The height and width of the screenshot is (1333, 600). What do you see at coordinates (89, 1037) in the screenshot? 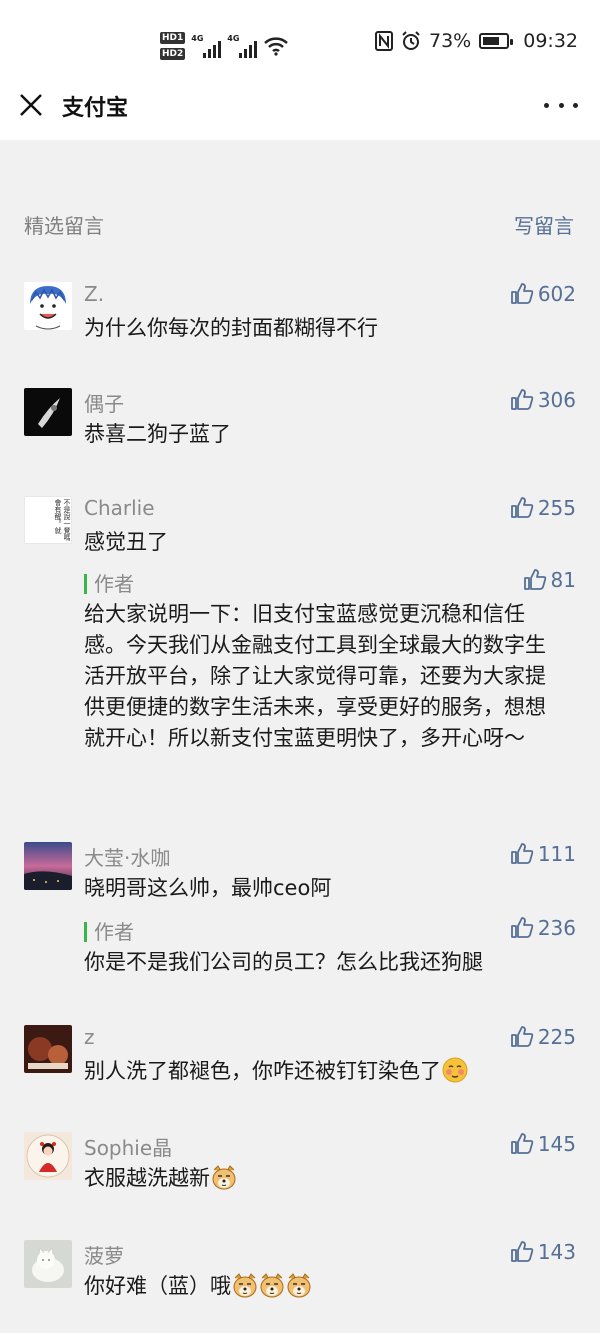
I see `commenter-name: z` at bounding box center [89, 1037].